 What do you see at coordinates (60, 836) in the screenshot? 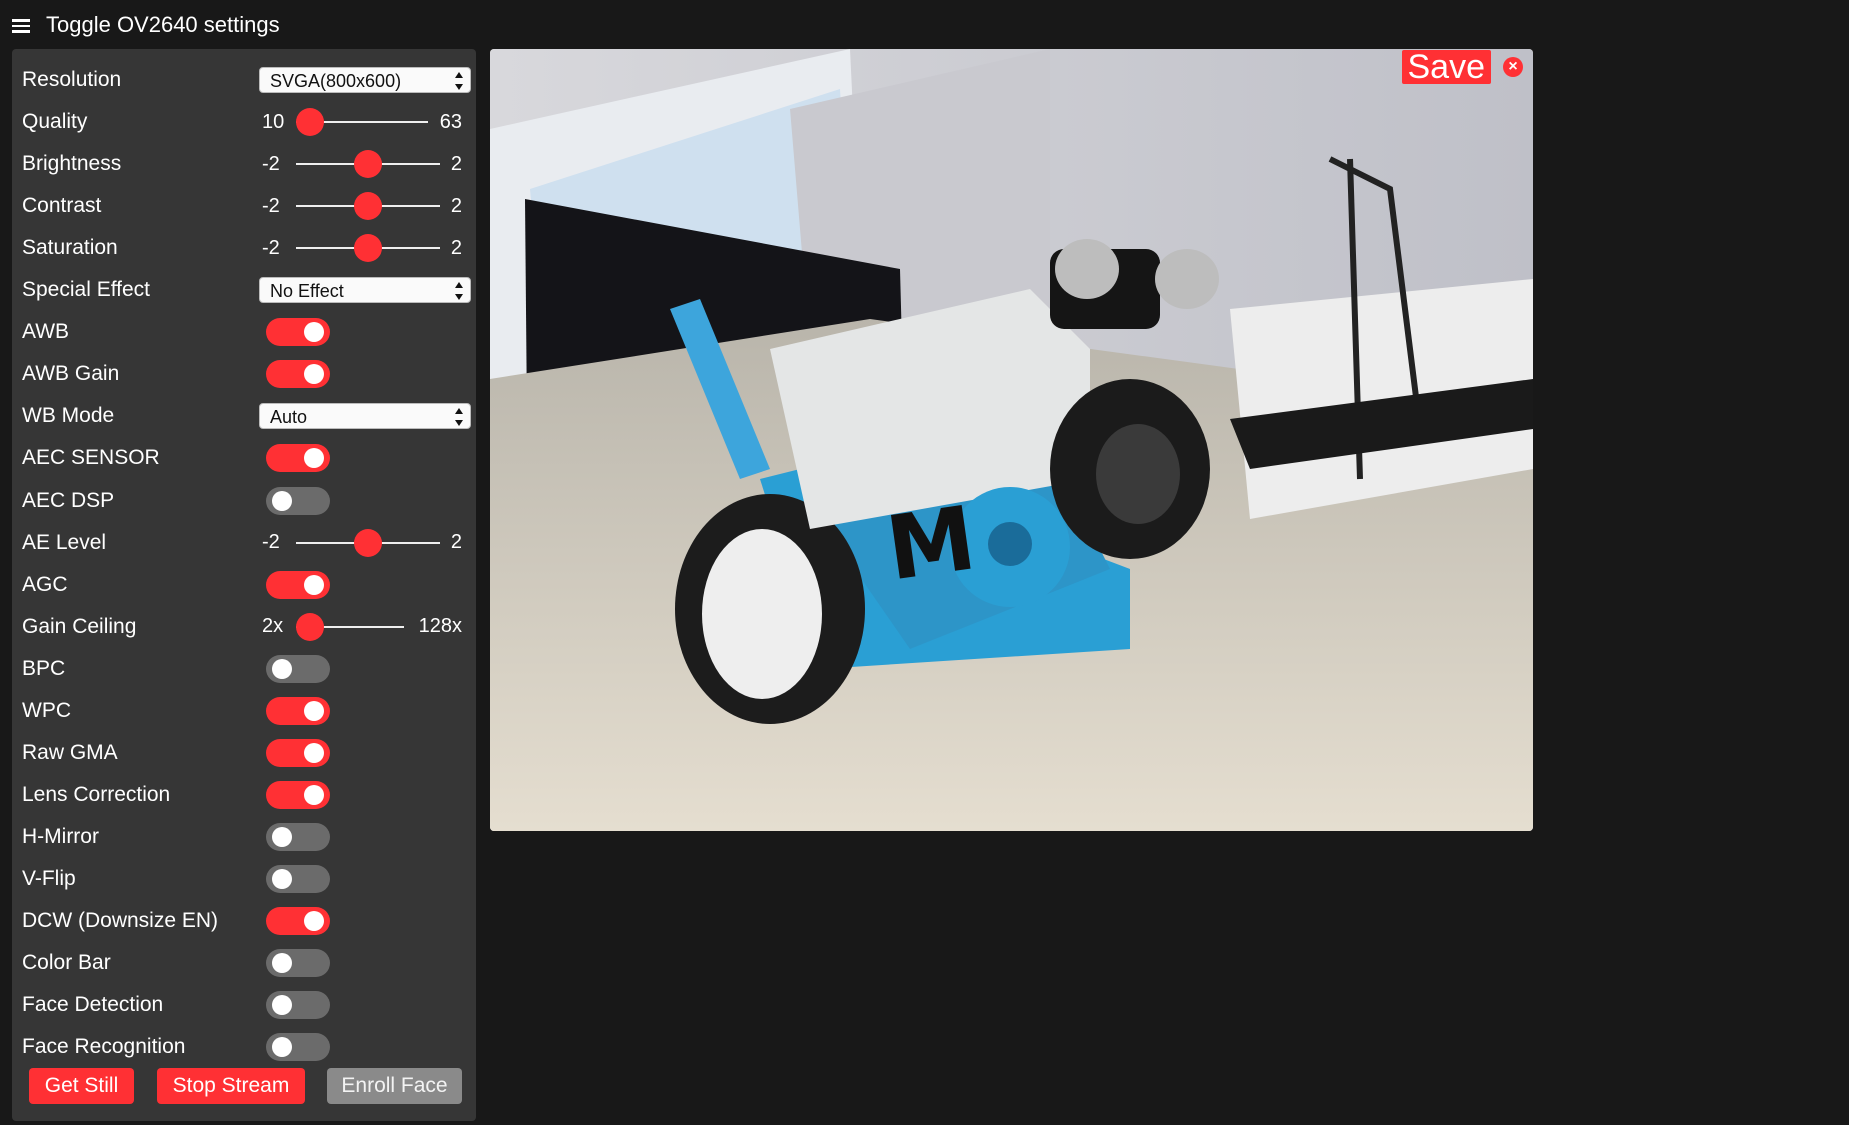
I see `setting-label: H-Mirror` at bounding box center [60, 836].